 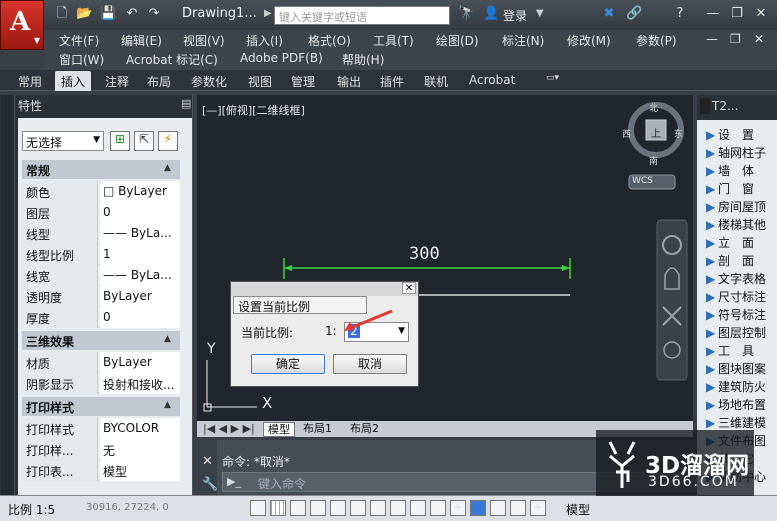 What do you see at coordinates (458, 508) in the screenshot?
I see `plus-icon: +` at bounding box center [458, 508].